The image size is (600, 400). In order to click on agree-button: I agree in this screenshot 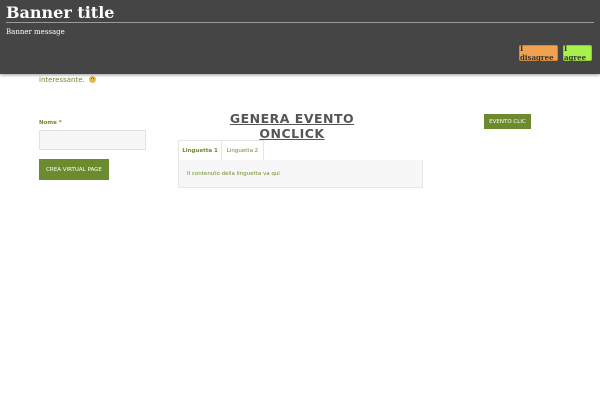, I will do `click(577, 53)`.